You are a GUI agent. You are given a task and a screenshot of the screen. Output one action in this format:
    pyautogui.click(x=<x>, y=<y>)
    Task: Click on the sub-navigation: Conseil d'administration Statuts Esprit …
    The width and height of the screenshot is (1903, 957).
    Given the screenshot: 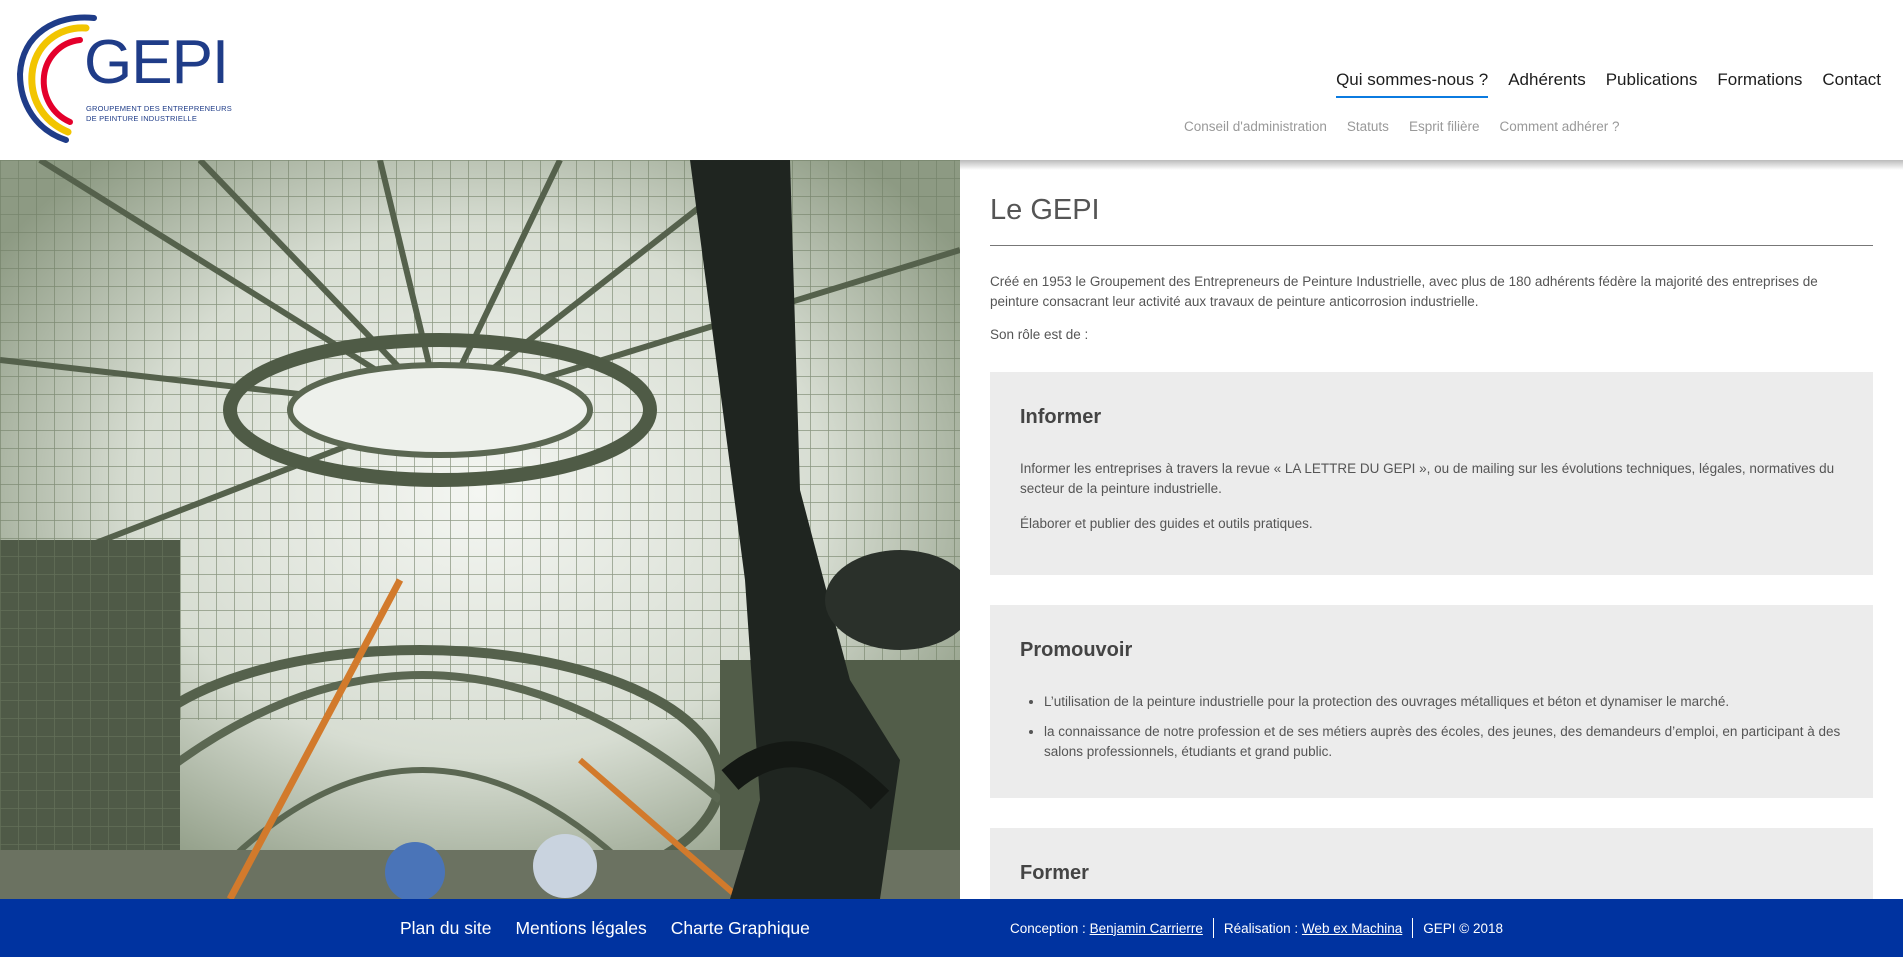 What is the action you would take?
    pyautogui.click(x=1402, y=126)
    